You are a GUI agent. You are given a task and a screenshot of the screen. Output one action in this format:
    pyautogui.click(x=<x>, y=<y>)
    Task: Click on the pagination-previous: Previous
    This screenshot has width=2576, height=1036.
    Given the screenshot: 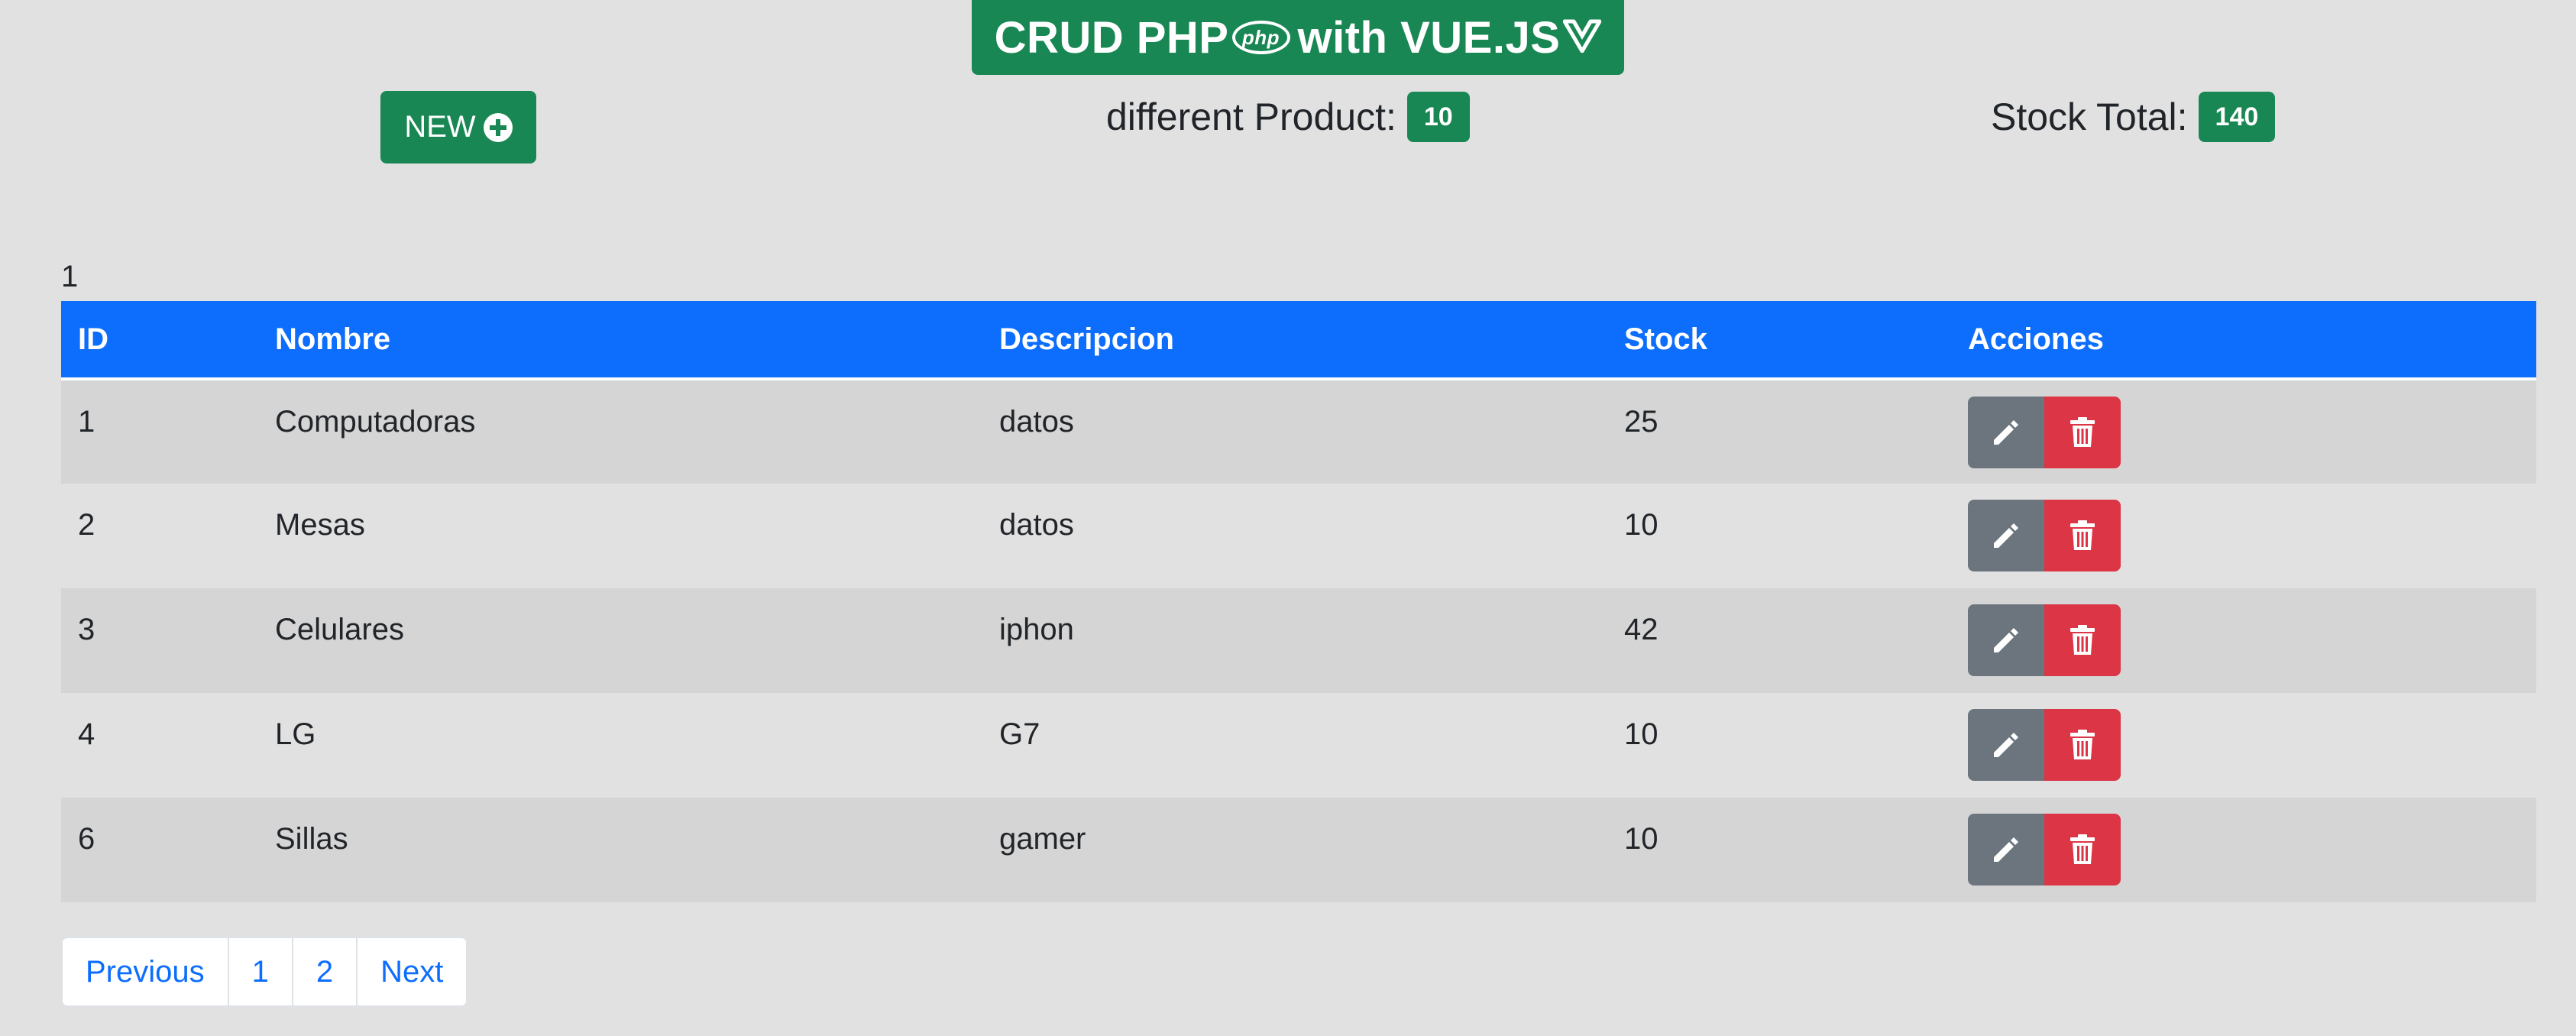 What is the action you would take?
    pyautogui.click(x=145, y=971)
    